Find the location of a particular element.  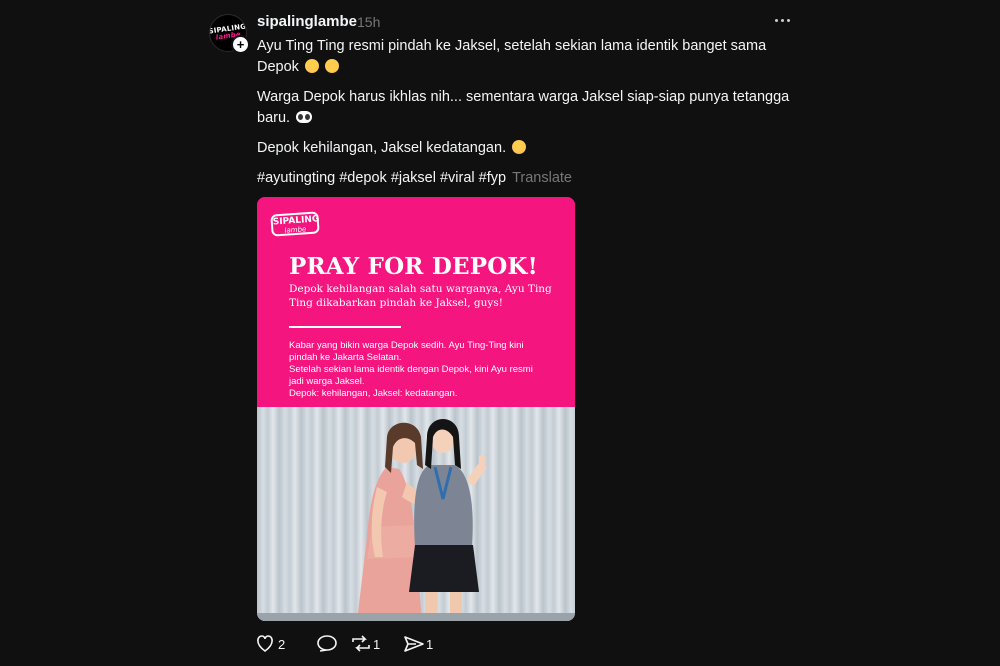

repost-icon is located at coordinates (361, 643).